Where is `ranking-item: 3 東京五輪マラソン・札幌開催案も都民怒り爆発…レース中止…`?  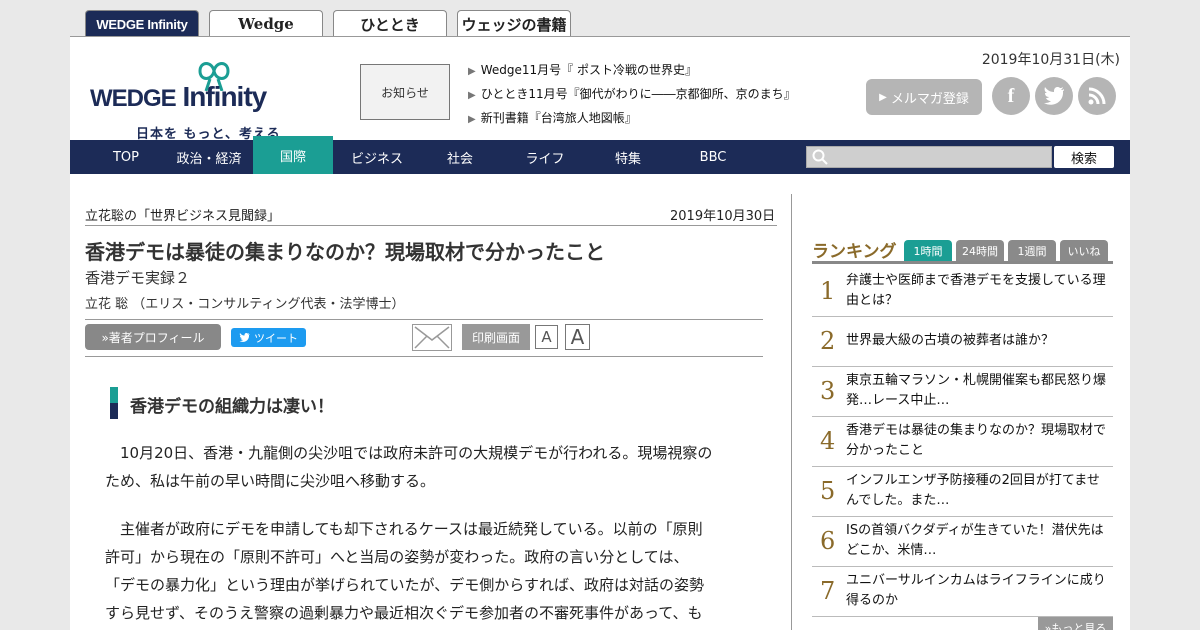
ranking-item: 3 東京五輪マラソン・札幌開催案も都民怒り爆発…レース中止… is located at coordinates (962, 392).